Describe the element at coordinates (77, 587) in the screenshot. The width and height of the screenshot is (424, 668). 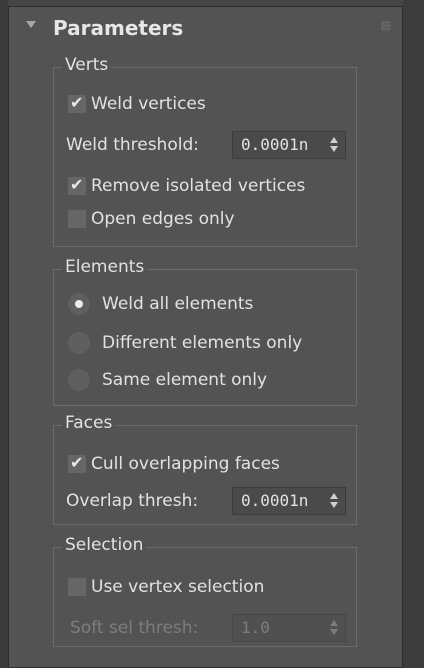
I see `use-vertex-selection-box` at that location.